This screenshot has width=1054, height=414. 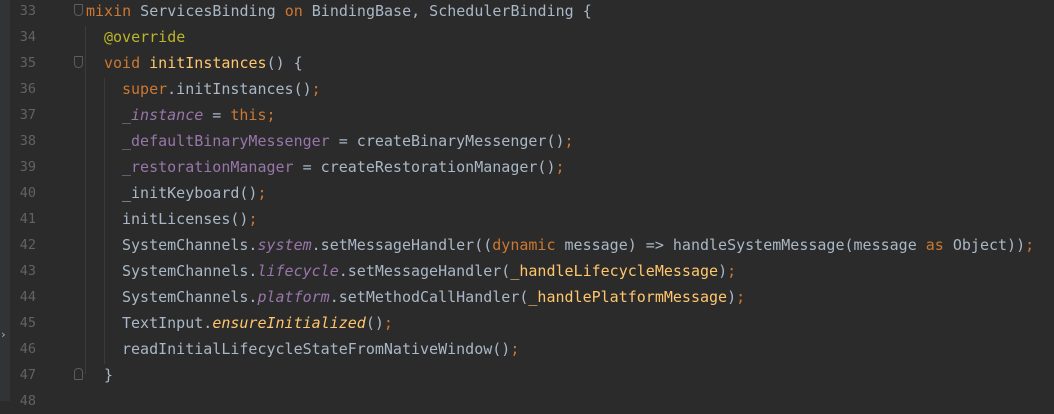 What do you see at coordinates (18, 271) in the screenshot?
I see `line-number: 43` at bounding box center [18, 271].